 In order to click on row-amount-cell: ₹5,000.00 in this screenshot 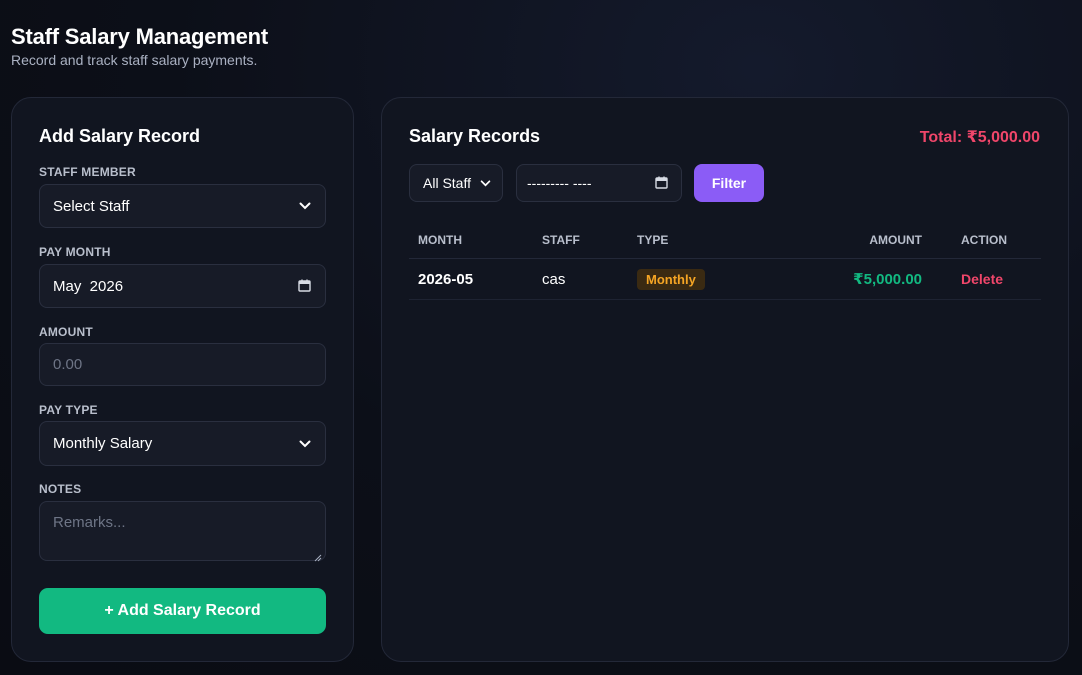, I will do `click(854, 279)`.